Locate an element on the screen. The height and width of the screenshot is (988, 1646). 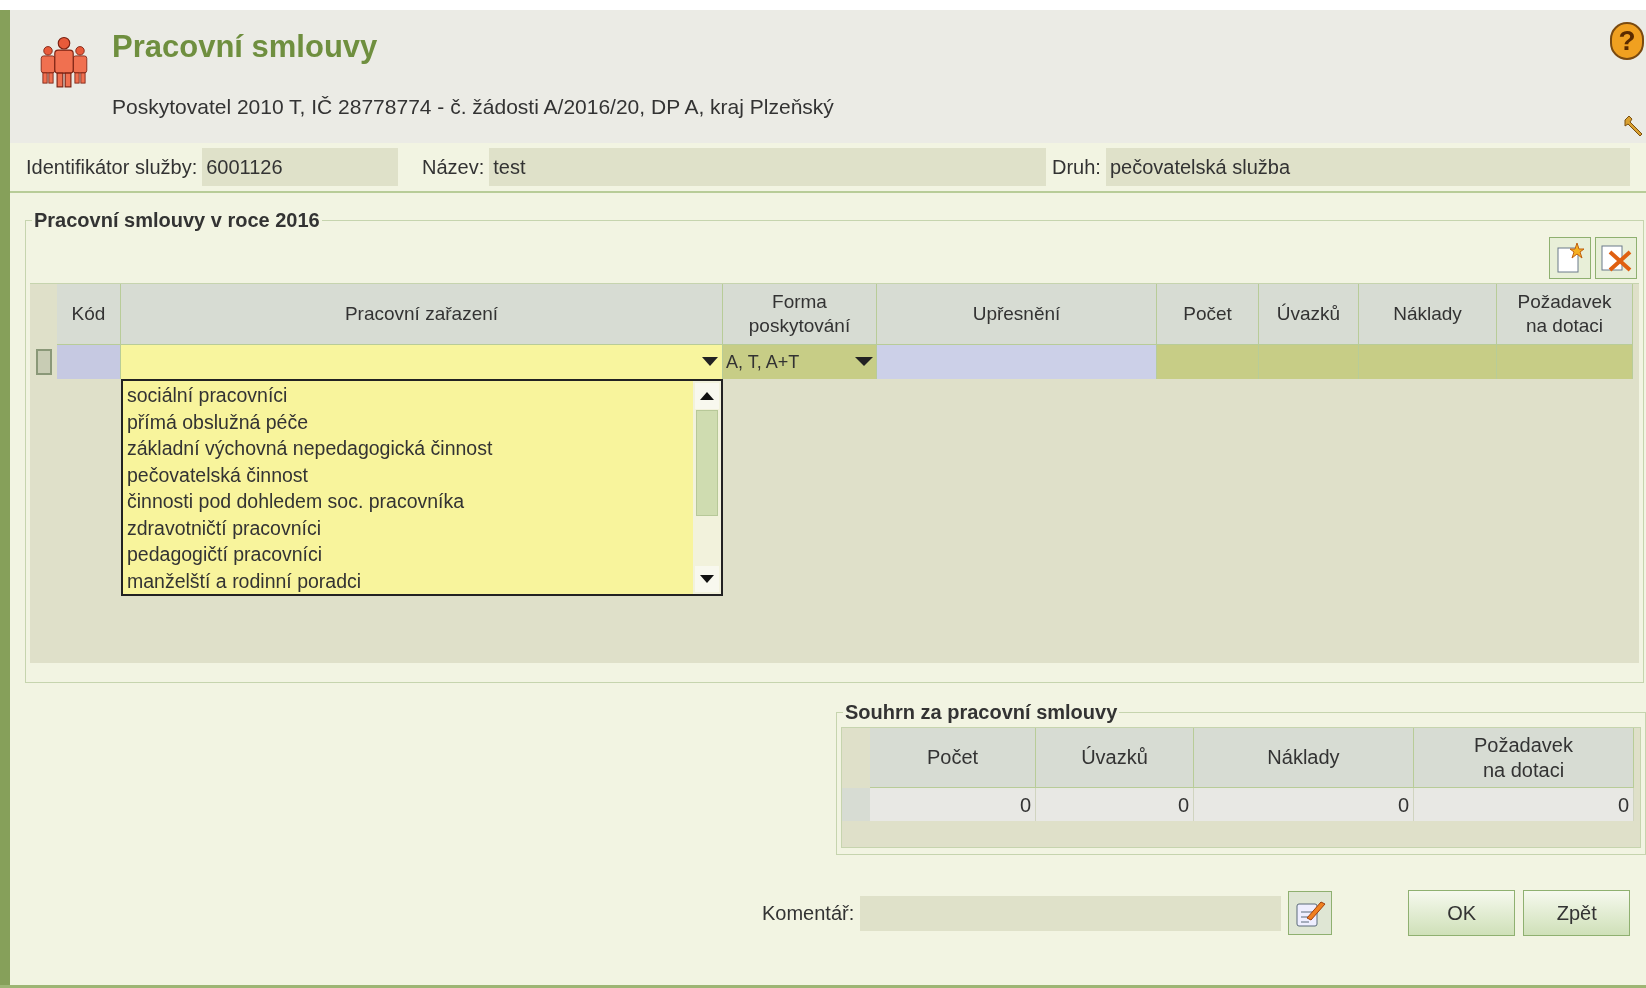
scroll-thumb is located at coordinates (707, 463).